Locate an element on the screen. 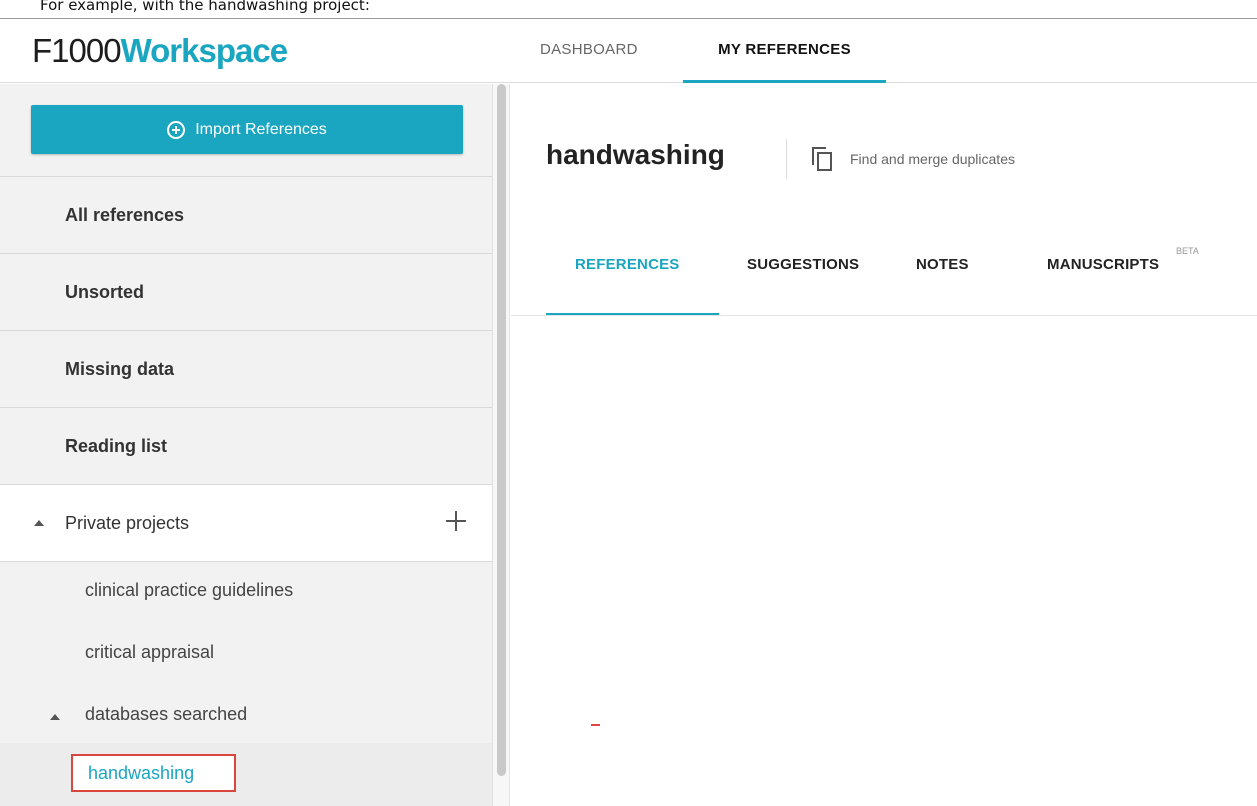 Image resolution: width=1257 pixels, height=806 pixels. nav-tab-my-references: MY REFERENCES is located at coordinates (784, 51).